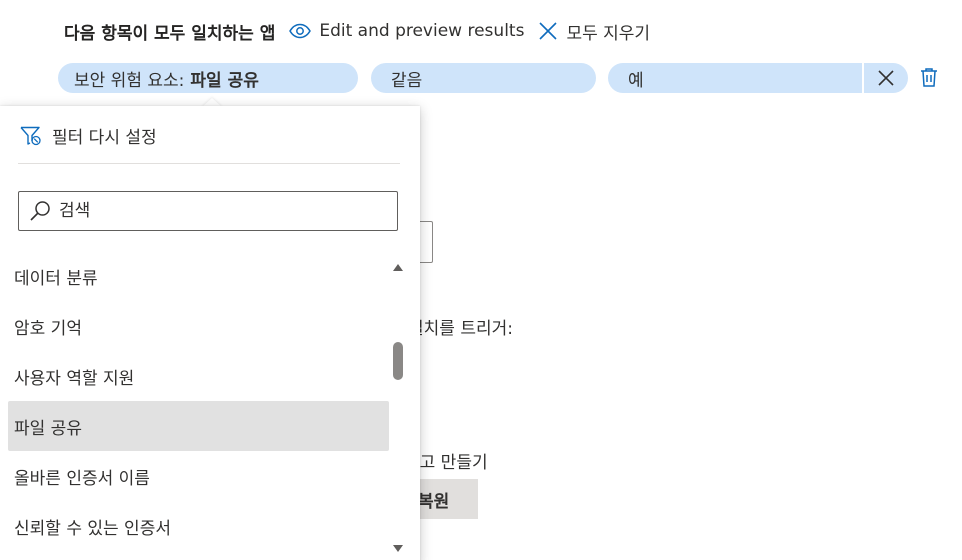  I want to click on list-item: 암호 기억, so click(198, 326).